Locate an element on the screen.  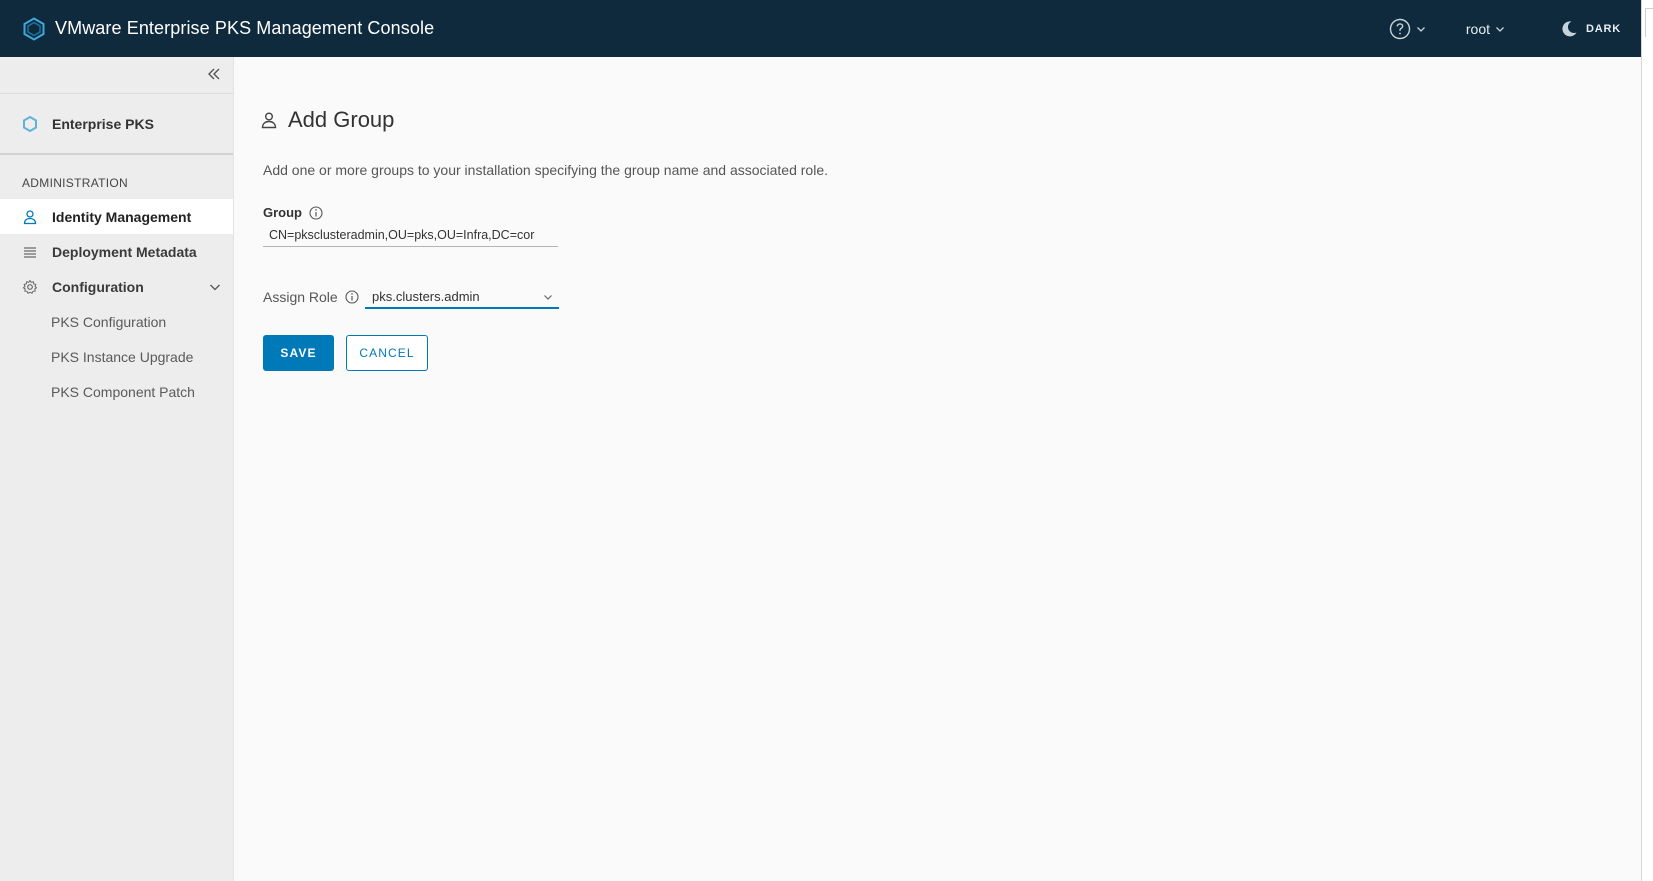
sidebar-product: Enterprise PKS is located at coordinates (116, 124).